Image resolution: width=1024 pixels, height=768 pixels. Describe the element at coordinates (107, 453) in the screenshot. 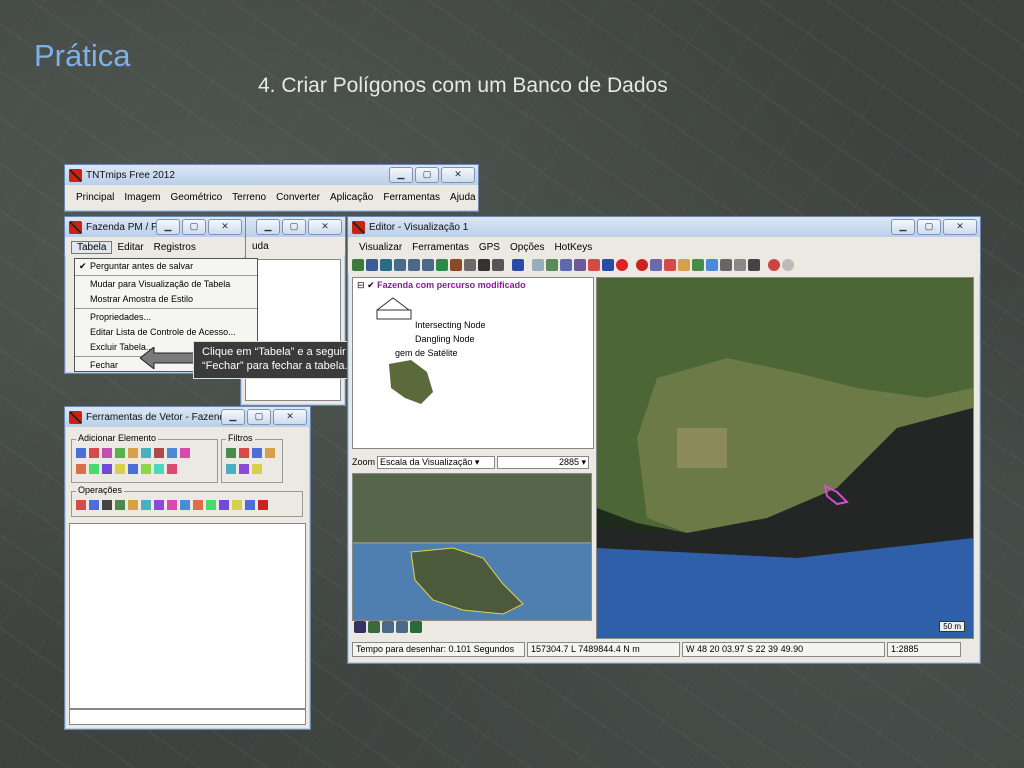

I see `add-polygon-icon` at that location.